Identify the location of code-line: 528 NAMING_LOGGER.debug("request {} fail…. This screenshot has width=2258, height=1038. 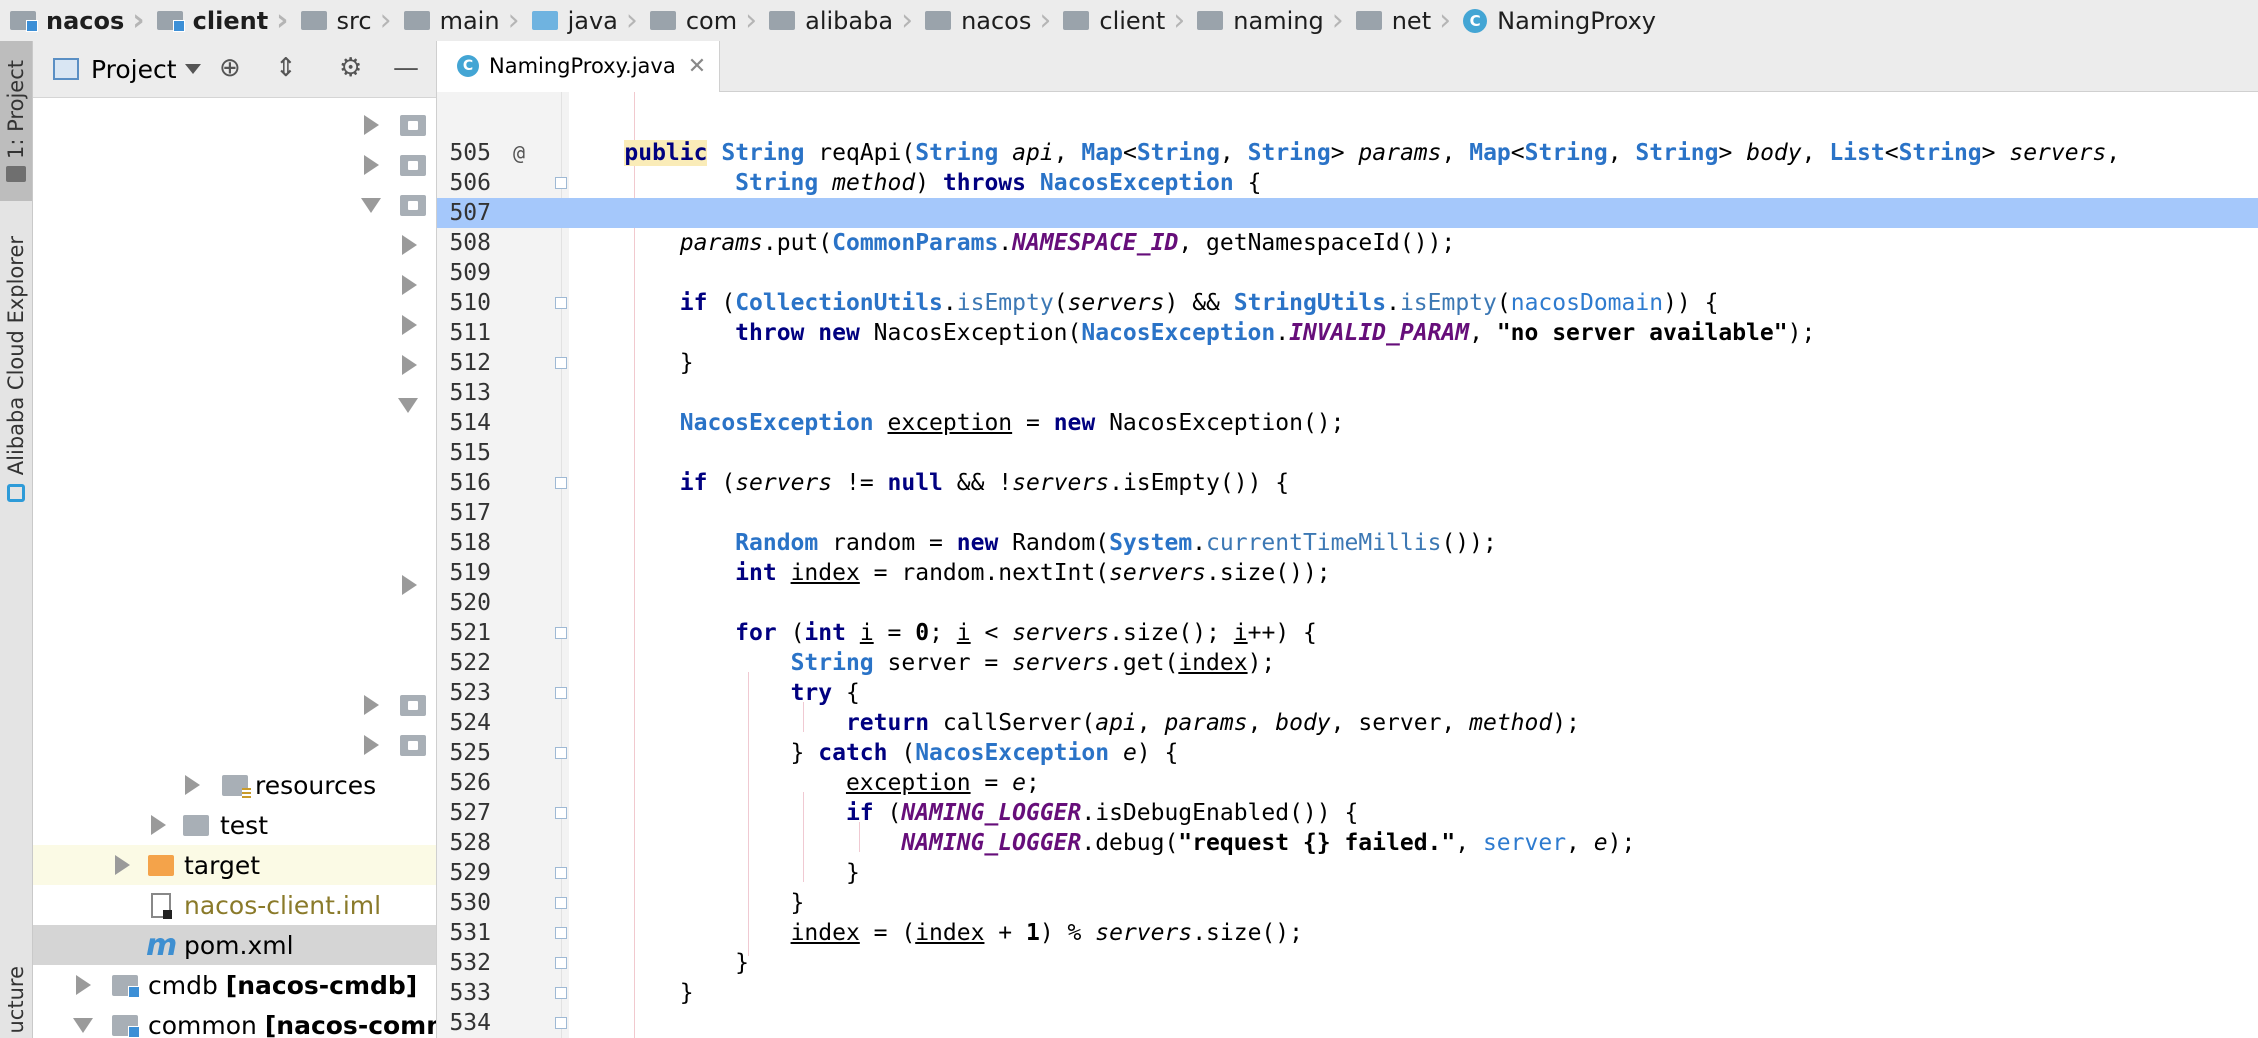
(1347, 843).